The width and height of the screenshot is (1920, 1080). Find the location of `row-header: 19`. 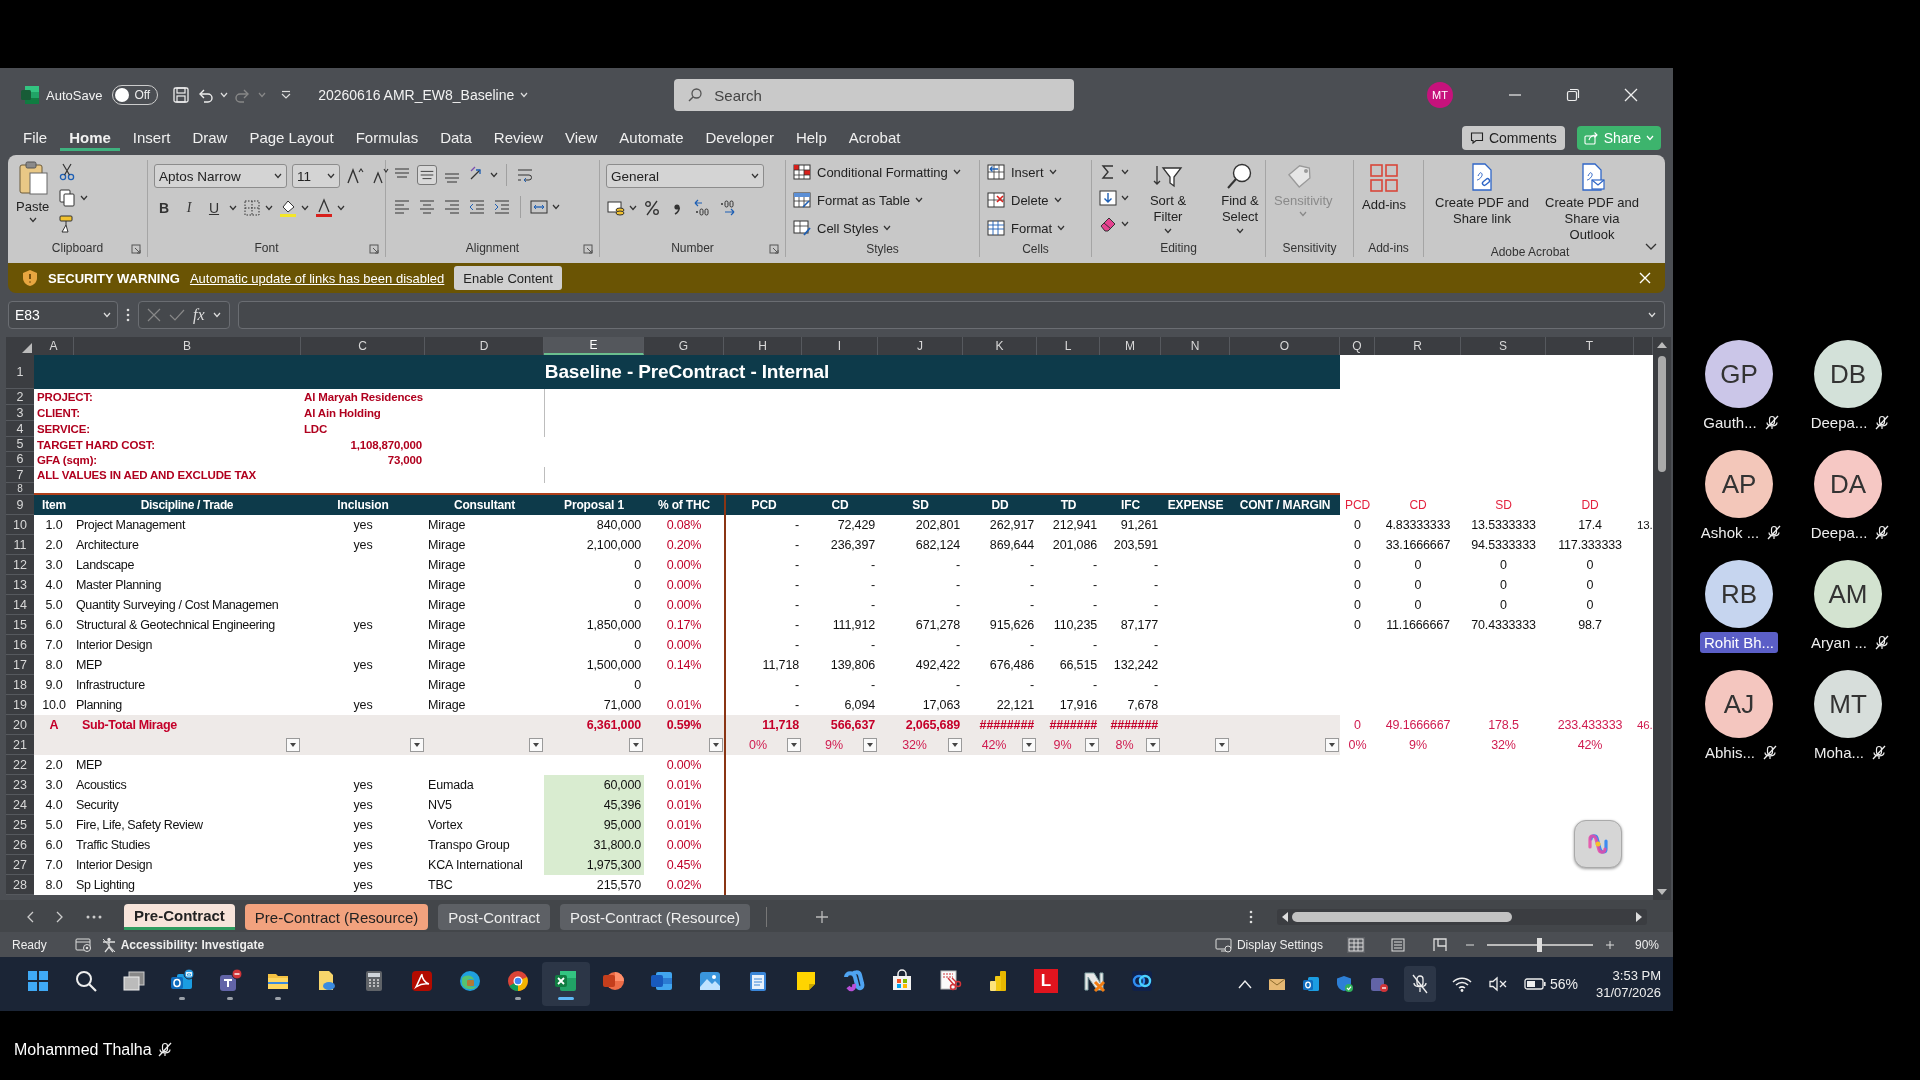

row-header: 19 is located at coordinates (20, 705).